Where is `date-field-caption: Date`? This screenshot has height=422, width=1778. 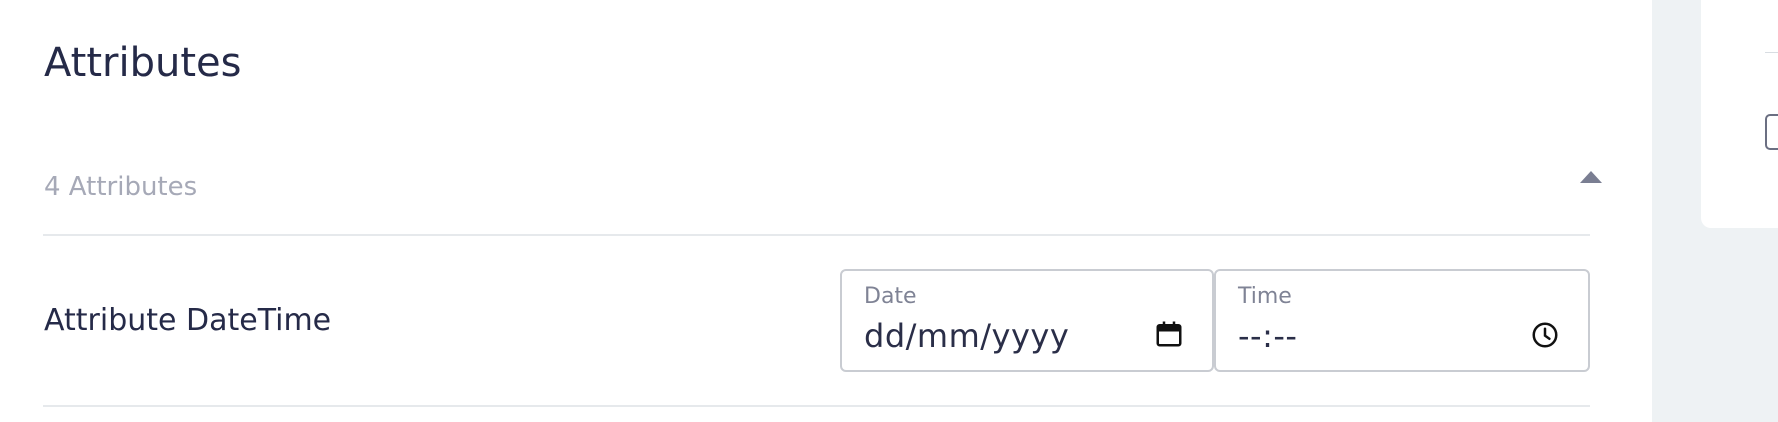
date-field-caption: Date is located at coordinates (890, 296).